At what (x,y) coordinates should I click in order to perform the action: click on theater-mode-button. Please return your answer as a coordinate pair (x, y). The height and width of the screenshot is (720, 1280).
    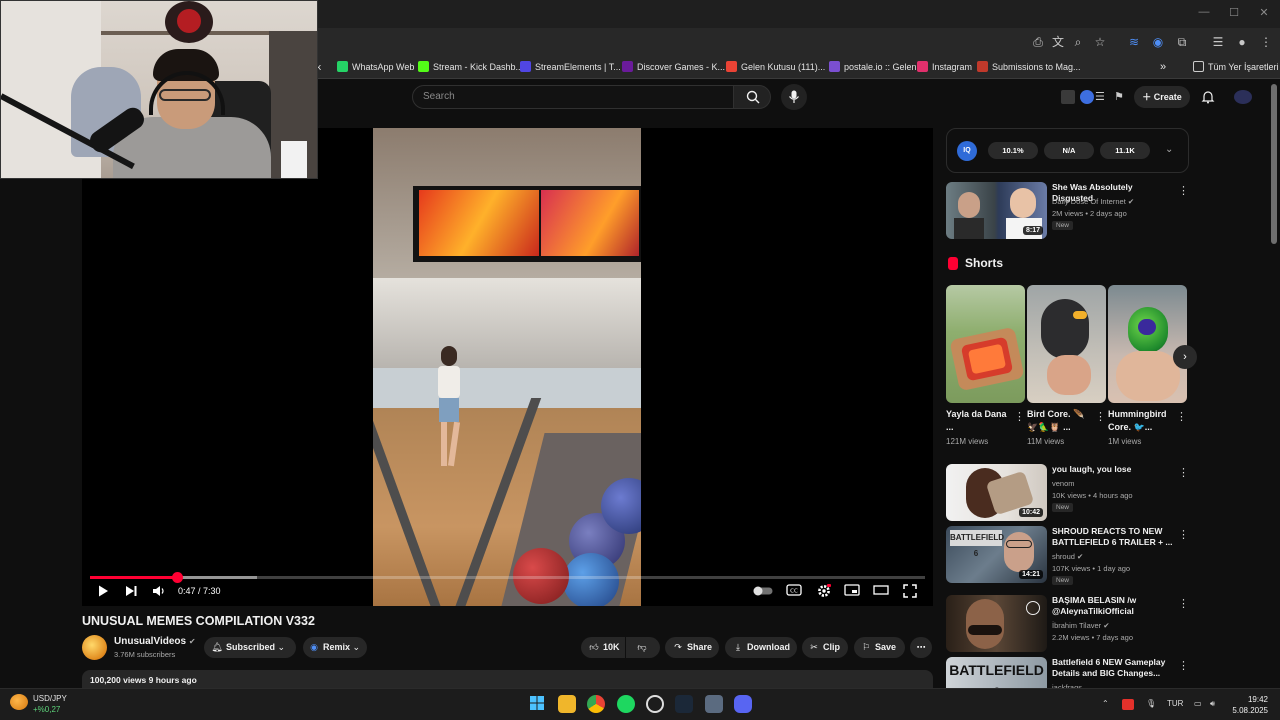
    Looking at the image, I should click on (881, 592).